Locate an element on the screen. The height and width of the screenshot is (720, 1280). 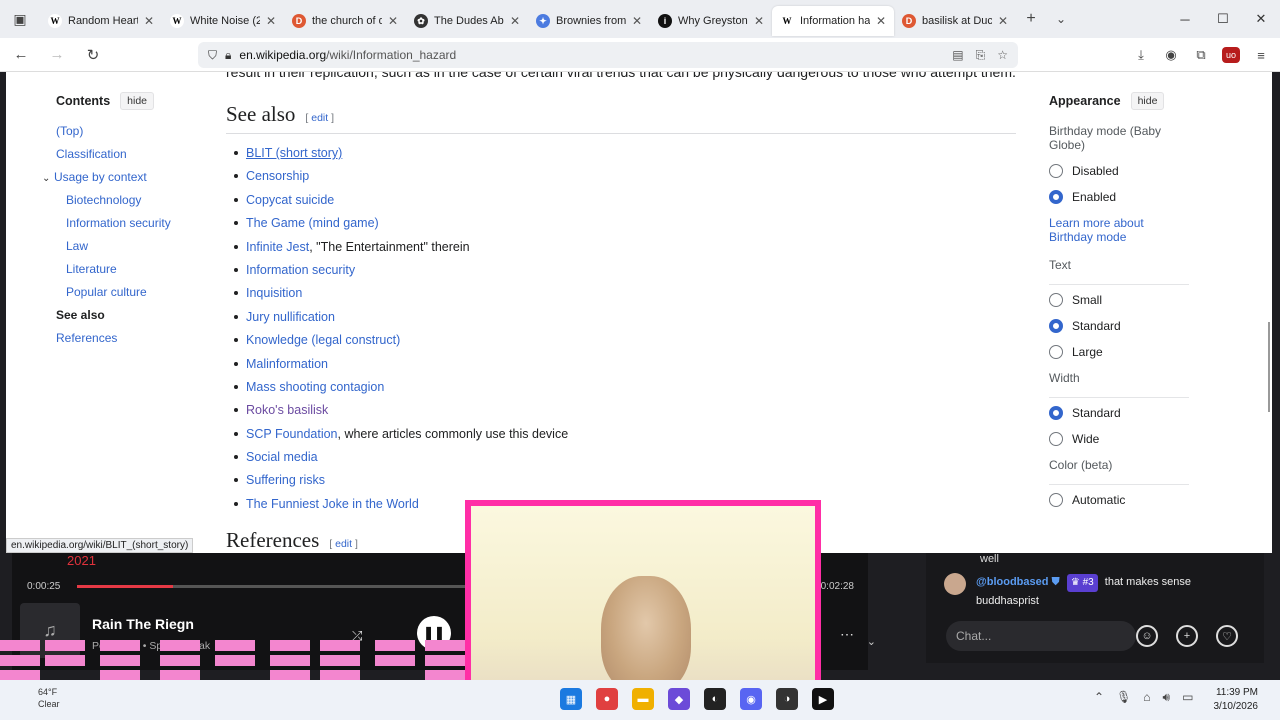
pocket-icon: ⎘ is located at coordinates (981, 55).